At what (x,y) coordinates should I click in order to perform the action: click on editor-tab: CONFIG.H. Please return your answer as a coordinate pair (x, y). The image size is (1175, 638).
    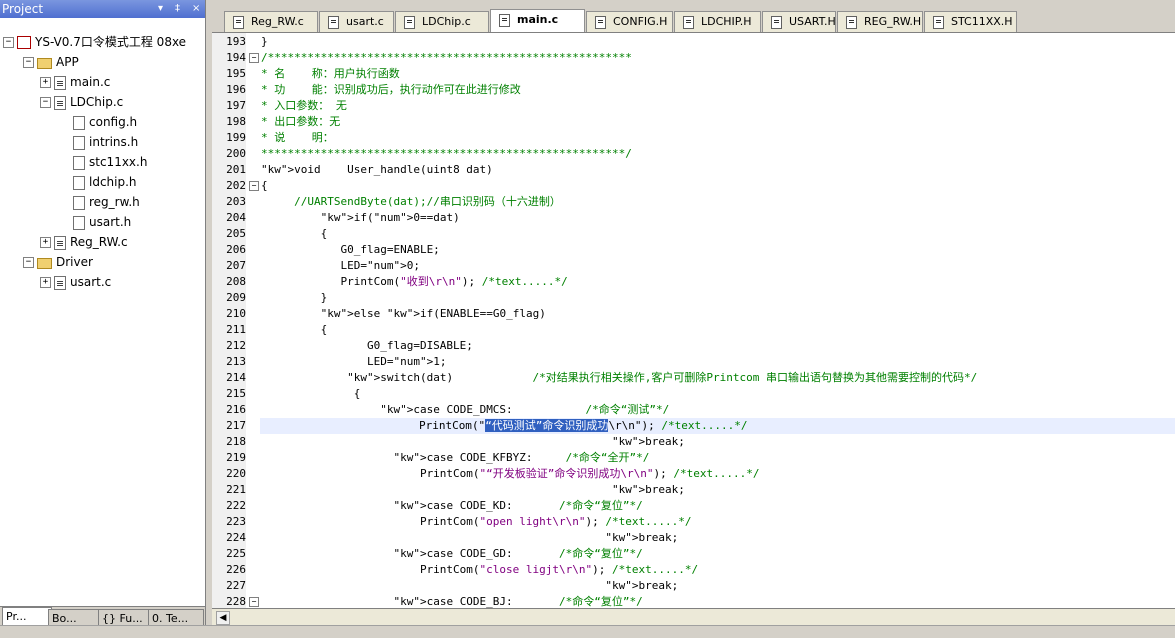
    Looking at the image, I should click on (629, 21).